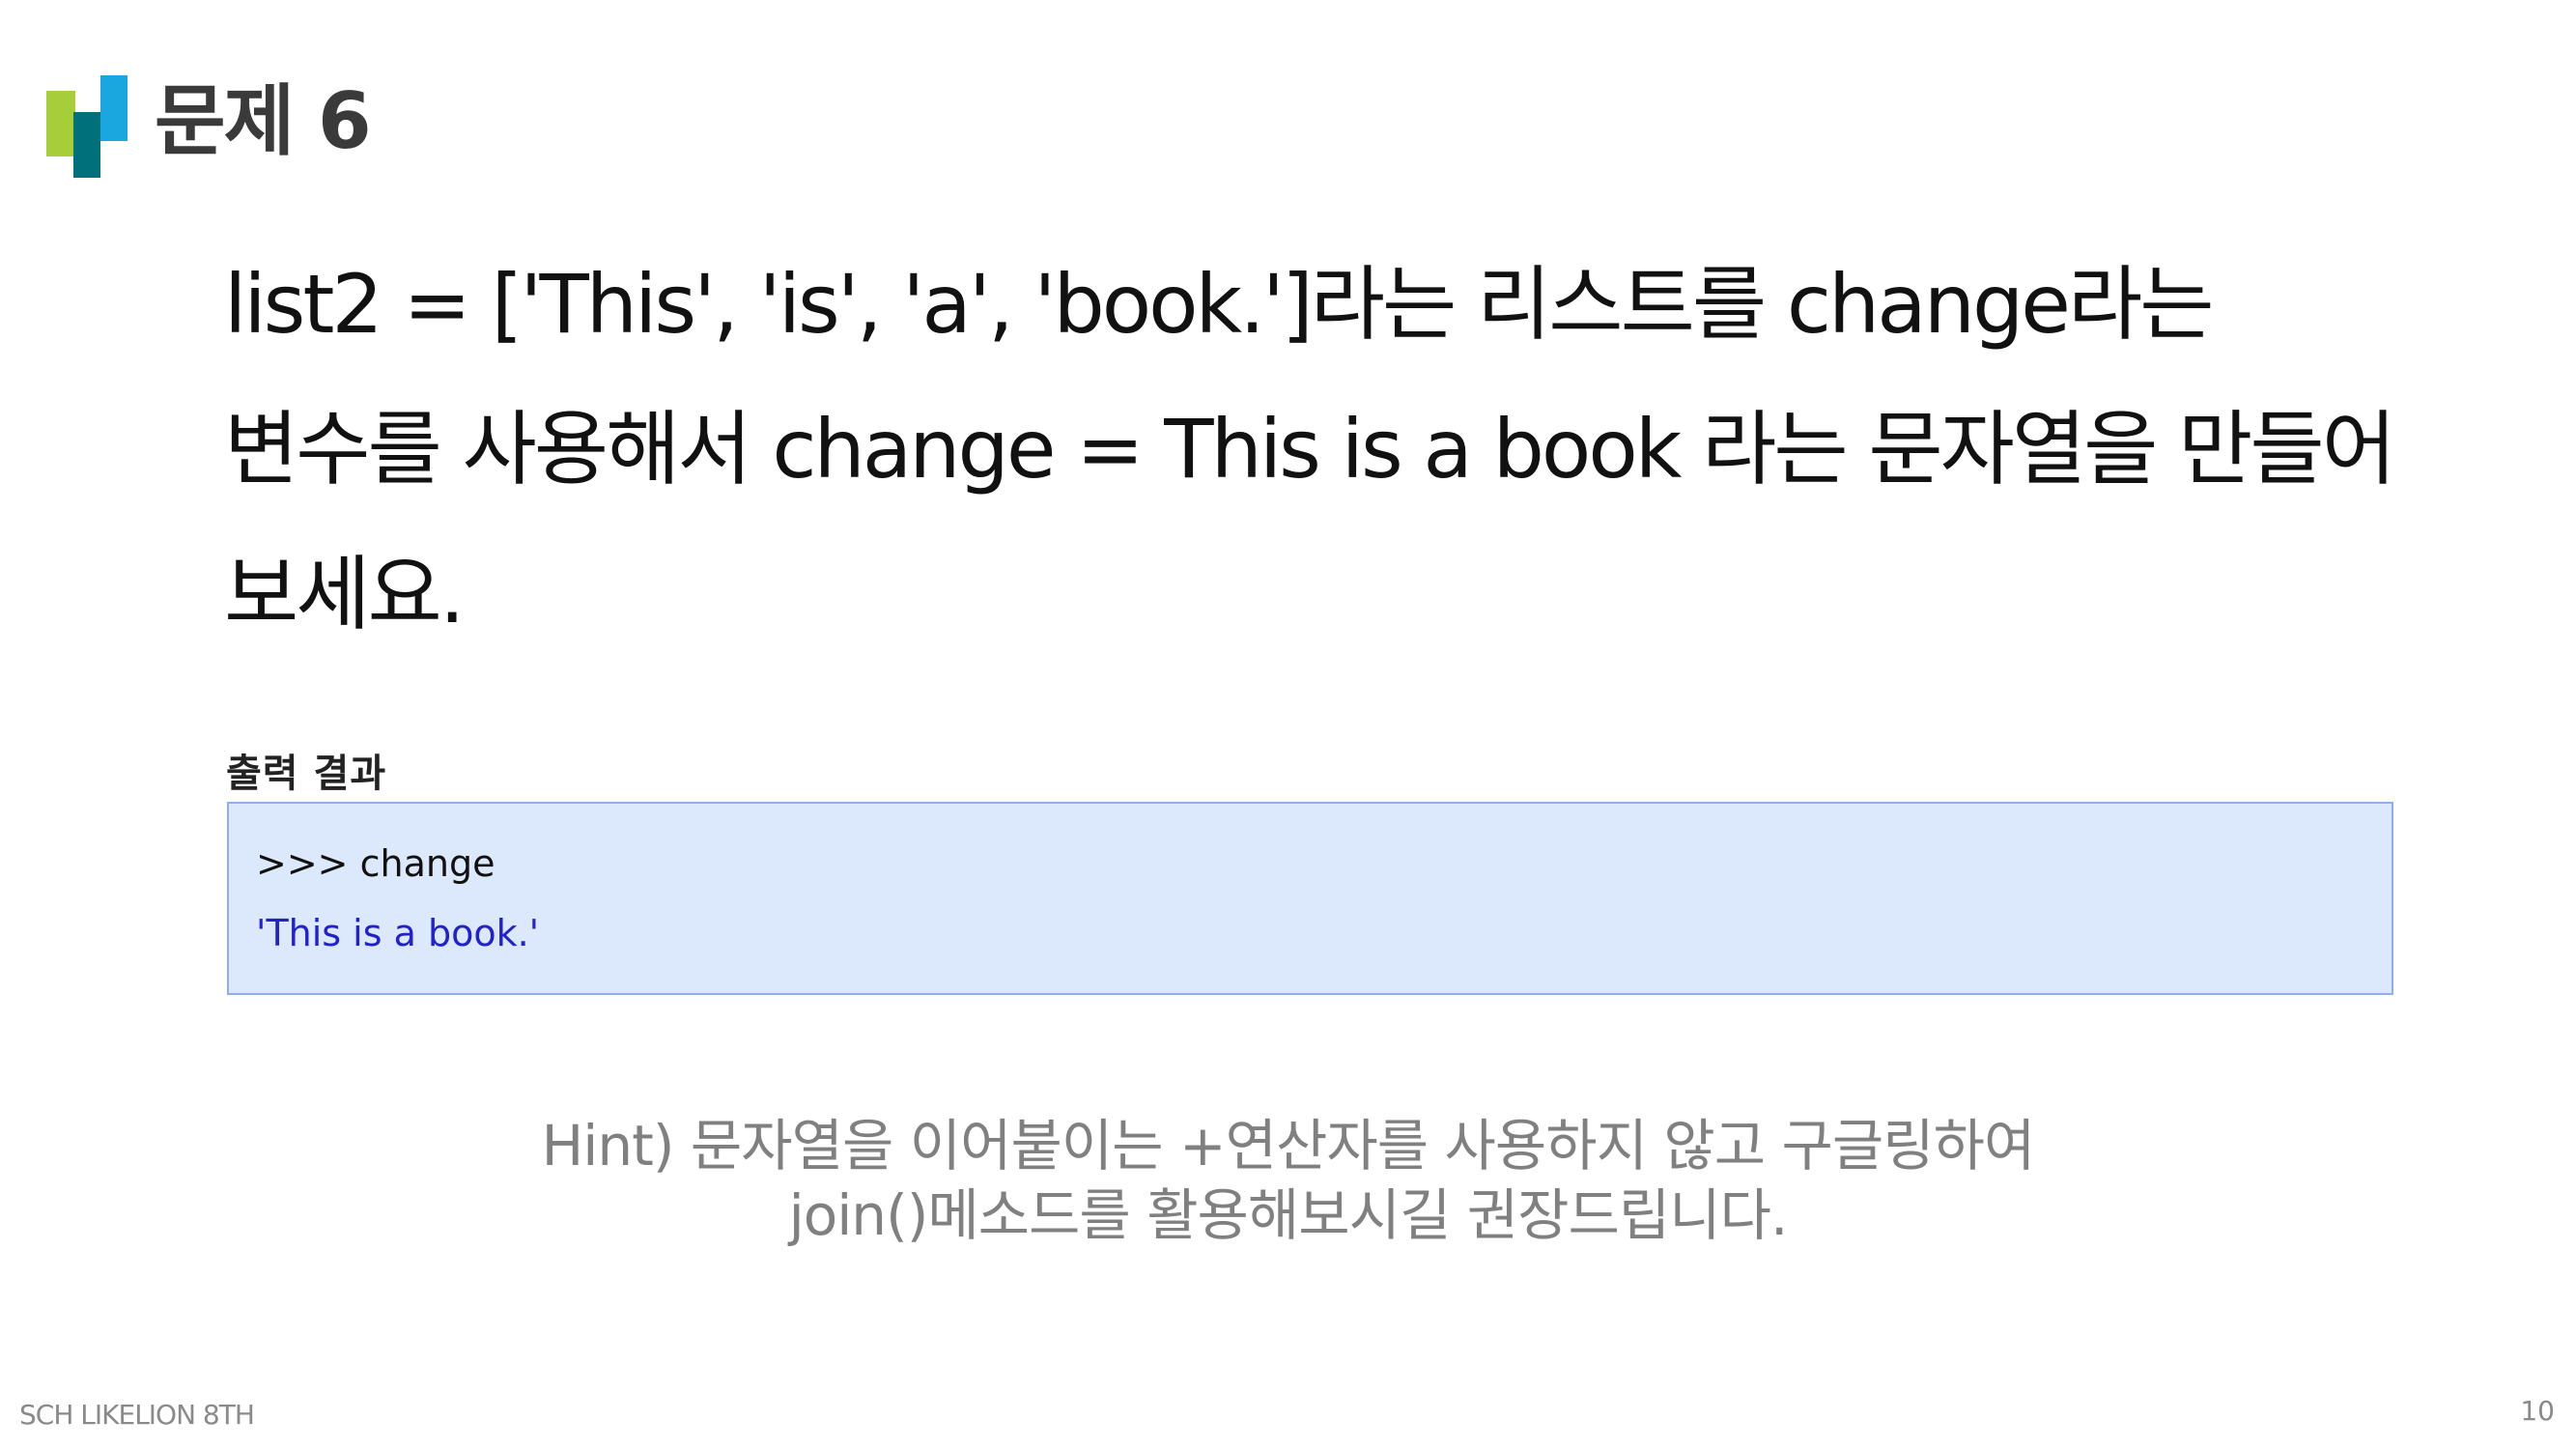 Image resolution: width=2576 pixels, height=1449 pixels. I want to click on footer-org: SCH LIKELION 8TH, so click(137, 1415).